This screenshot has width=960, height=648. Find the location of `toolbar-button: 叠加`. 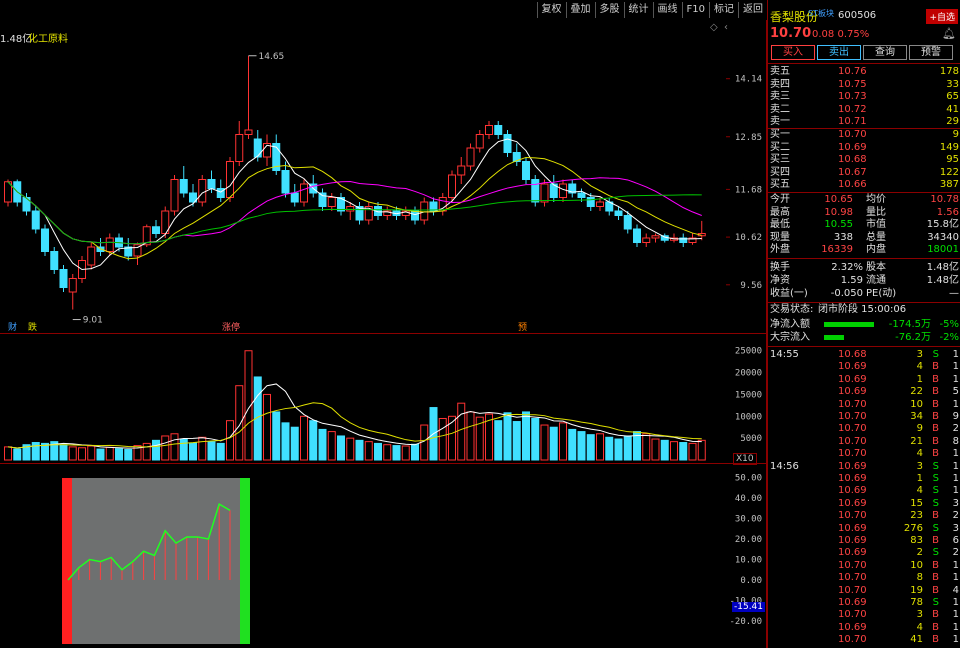

toolbar-button: 叠加 is located at coordinates (580, 10).